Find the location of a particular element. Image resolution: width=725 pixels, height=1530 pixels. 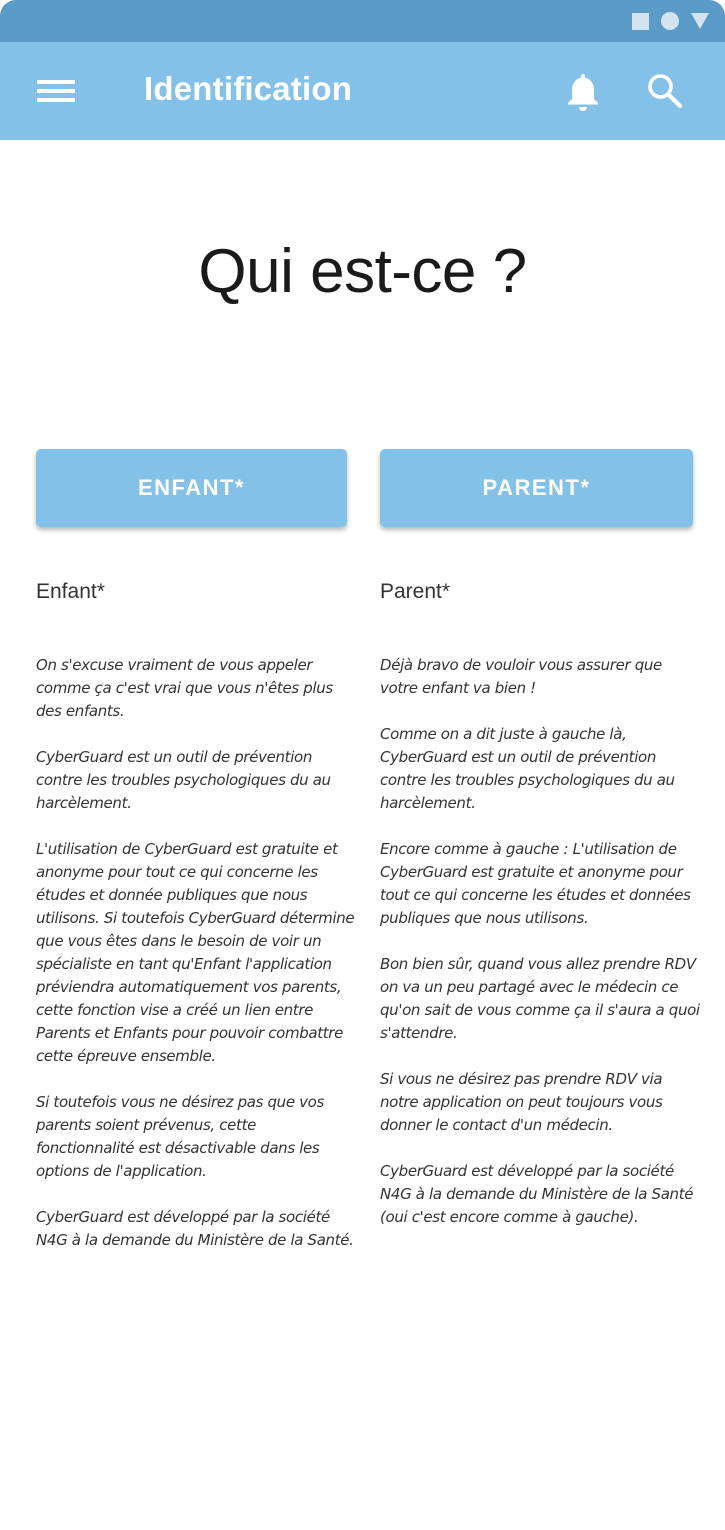

parent-heading: Parent* is located at coordinates (415, 591).